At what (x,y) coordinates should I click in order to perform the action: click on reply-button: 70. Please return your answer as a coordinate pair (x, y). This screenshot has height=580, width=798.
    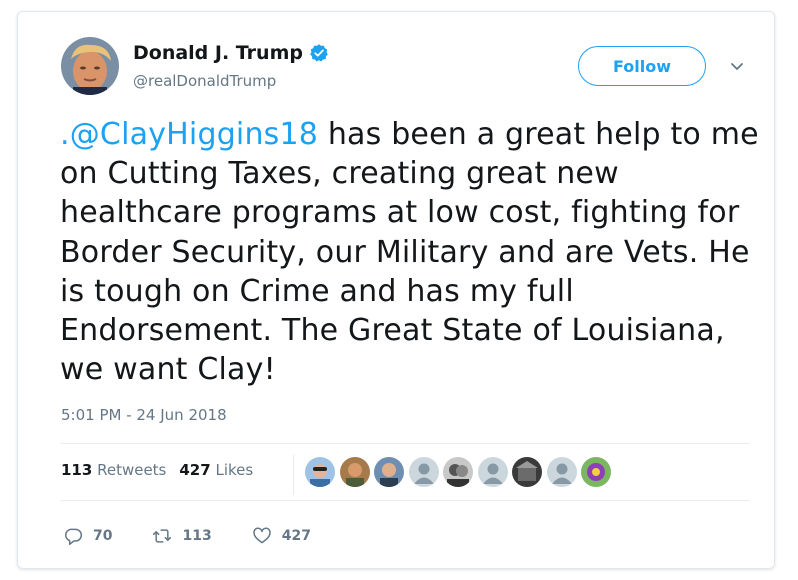
    Looking at the image, I should click on (87, 536).